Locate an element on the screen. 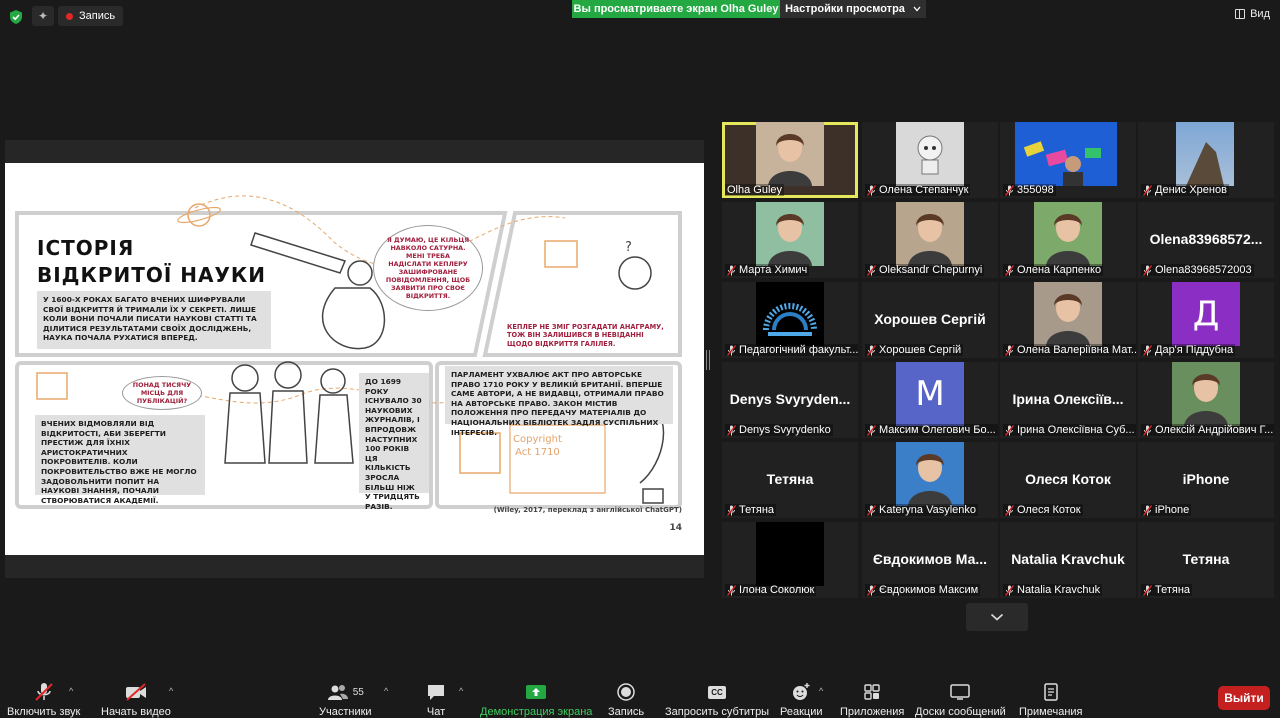  record-button: Запись is located at coordinates (626, 700).